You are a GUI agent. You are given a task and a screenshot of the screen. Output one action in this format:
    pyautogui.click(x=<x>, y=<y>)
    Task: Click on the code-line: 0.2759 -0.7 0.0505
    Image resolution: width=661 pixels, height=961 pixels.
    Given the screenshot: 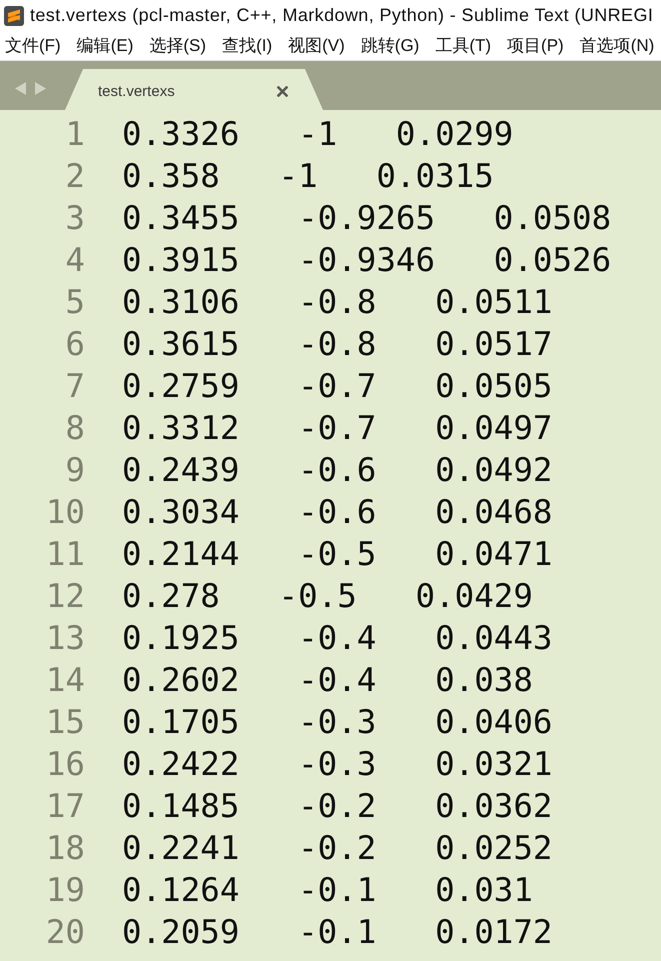 What is the action you would take?
    pyautogui.click(x=337, y=386)
    